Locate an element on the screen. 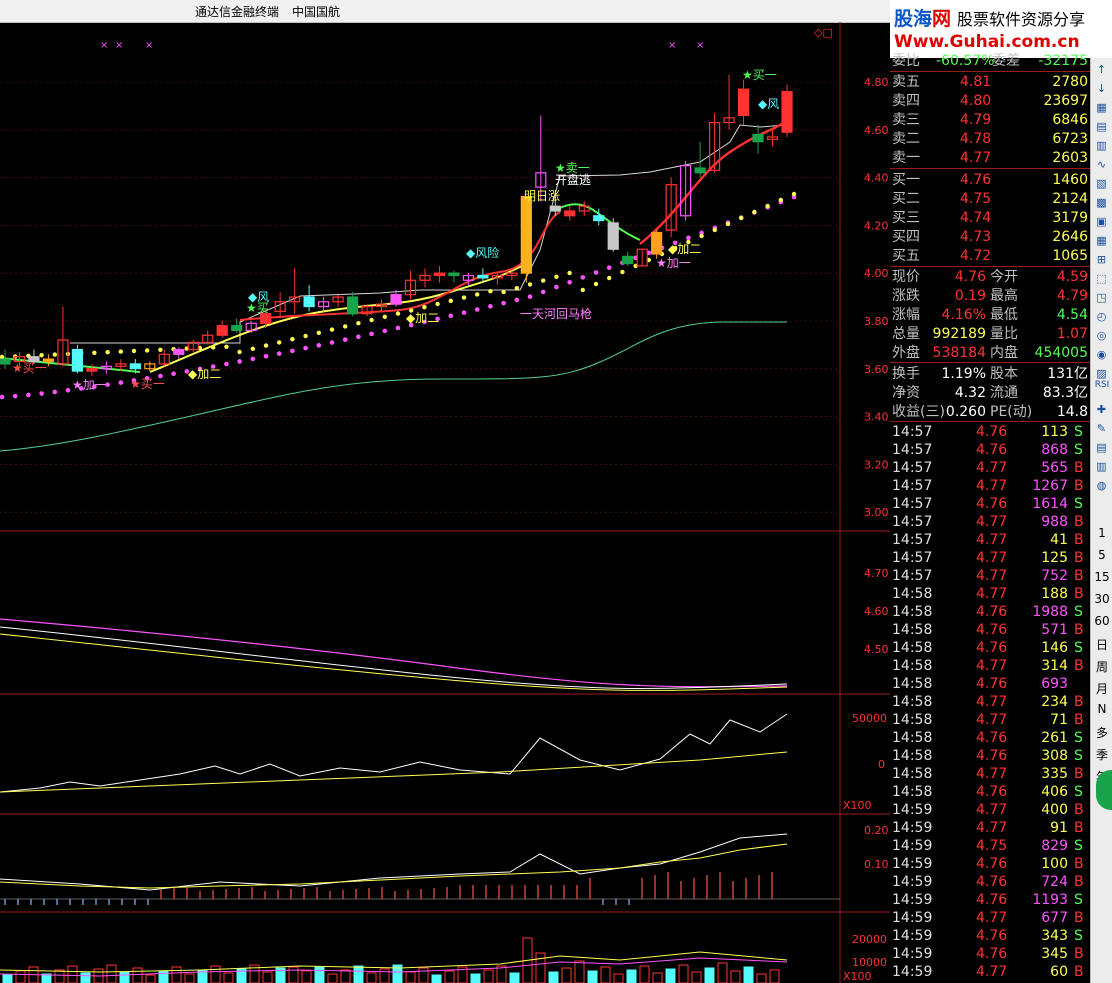  toolbar-icon: ◳ is located at coordinates (1101, 297).